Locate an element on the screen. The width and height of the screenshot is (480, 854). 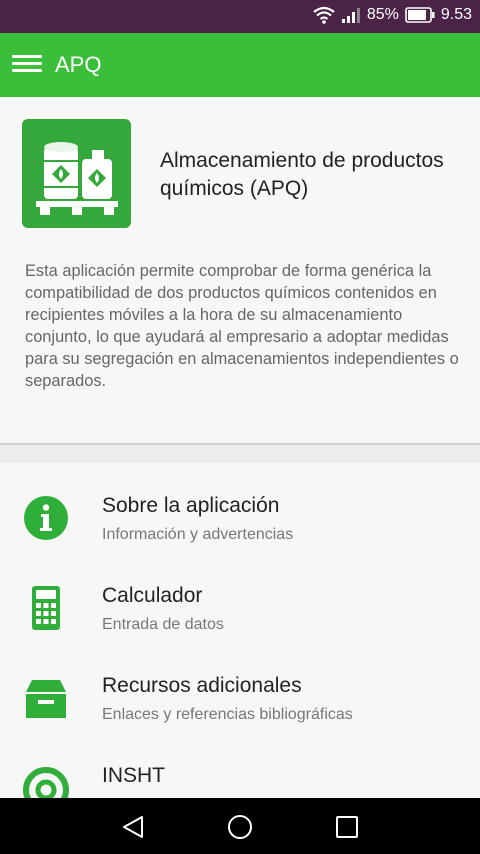
calculator-icon is located at coordinates (46, 608).